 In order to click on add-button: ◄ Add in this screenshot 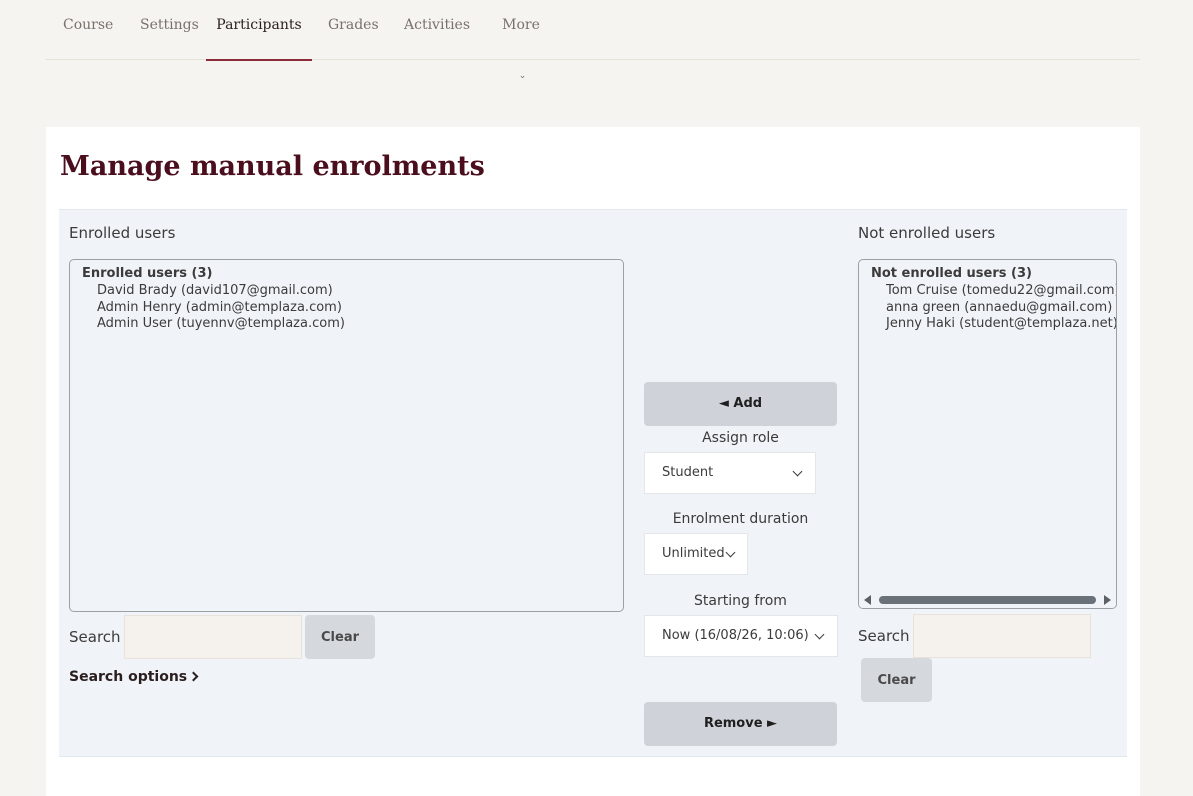, I will do `click(740, 404)`.